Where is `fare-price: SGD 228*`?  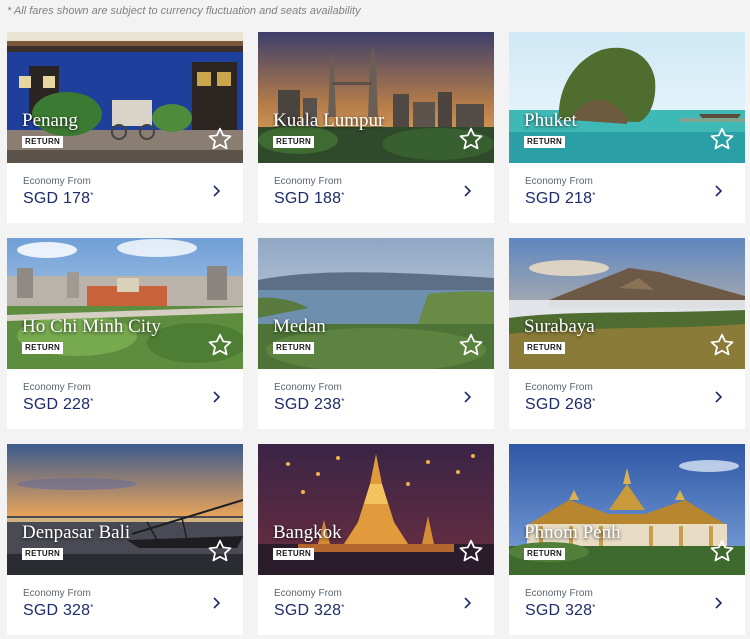 fare-price: SGD 228* is located at coordinates (58, 405).